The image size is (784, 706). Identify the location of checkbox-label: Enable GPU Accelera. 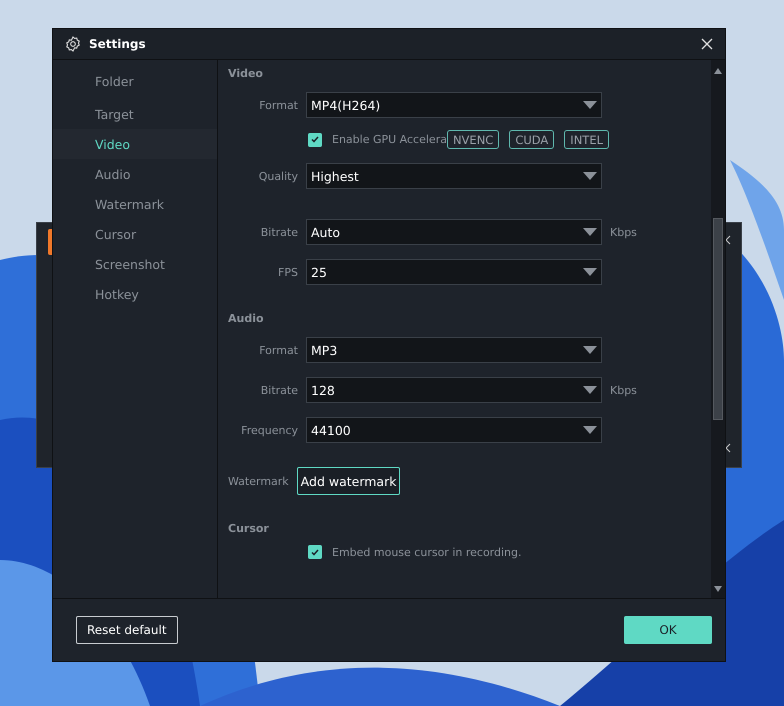
(389, 139).